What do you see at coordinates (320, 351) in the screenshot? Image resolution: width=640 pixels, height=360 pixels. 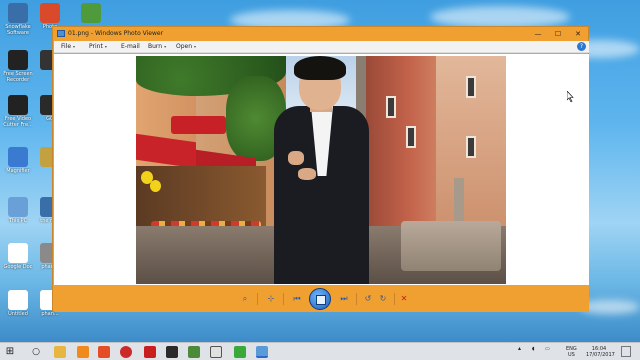 I see `taskbar: ⊞ ○ ▴ ◖ ▭ ENG US 16:04 17/07/2017` at bounding box center [320, 351].